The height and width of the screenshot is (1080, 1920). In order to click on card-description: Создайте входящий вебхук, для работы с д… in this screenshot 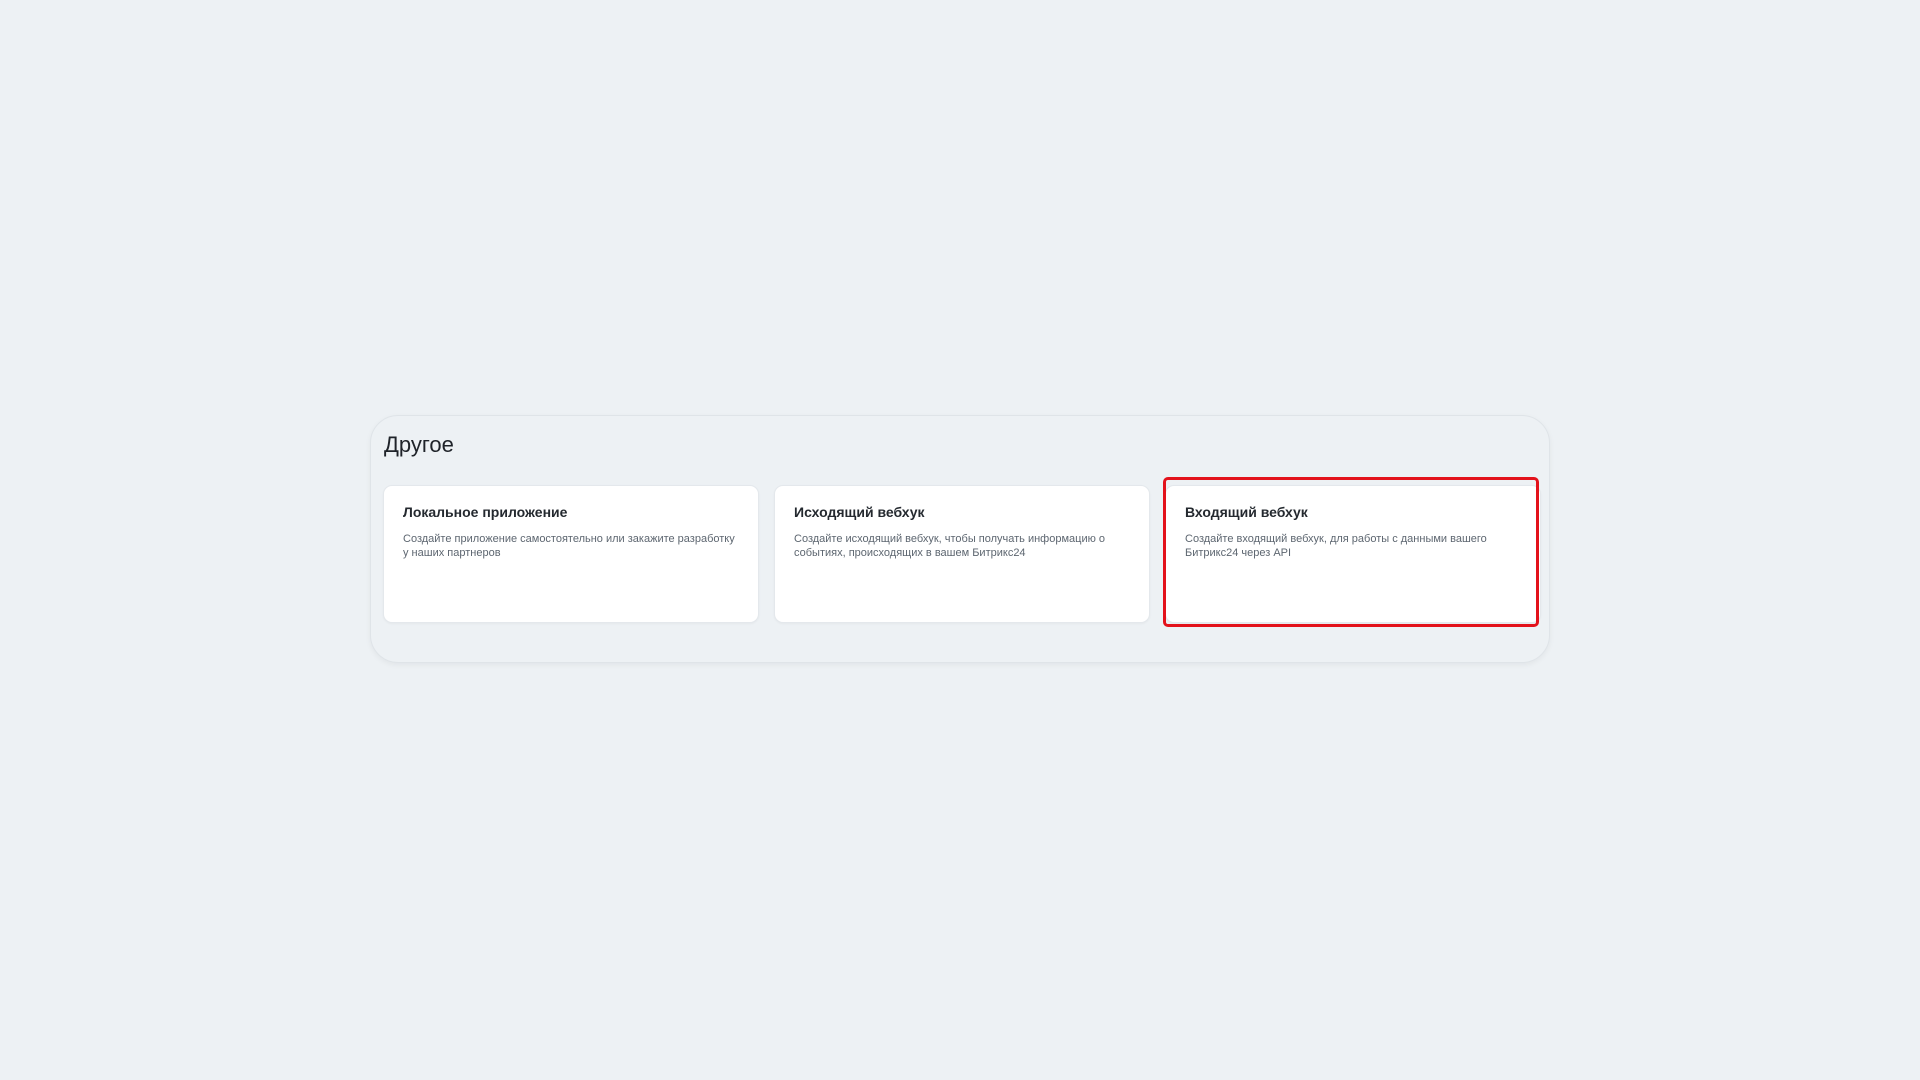, I will do `click(1336, 546)`.